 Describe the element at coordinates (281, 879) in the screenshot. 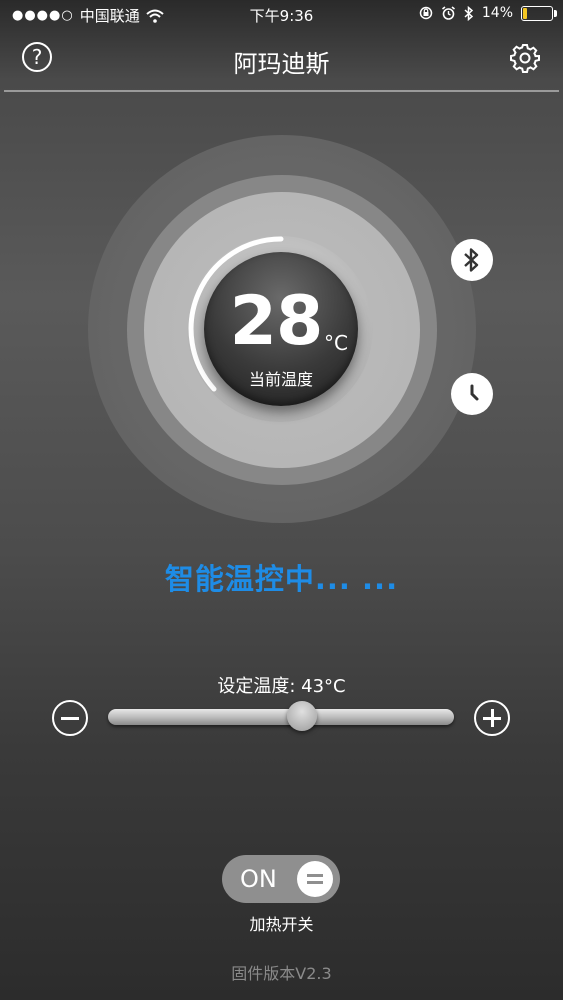

I see `heater-toggle: ON` at that location.